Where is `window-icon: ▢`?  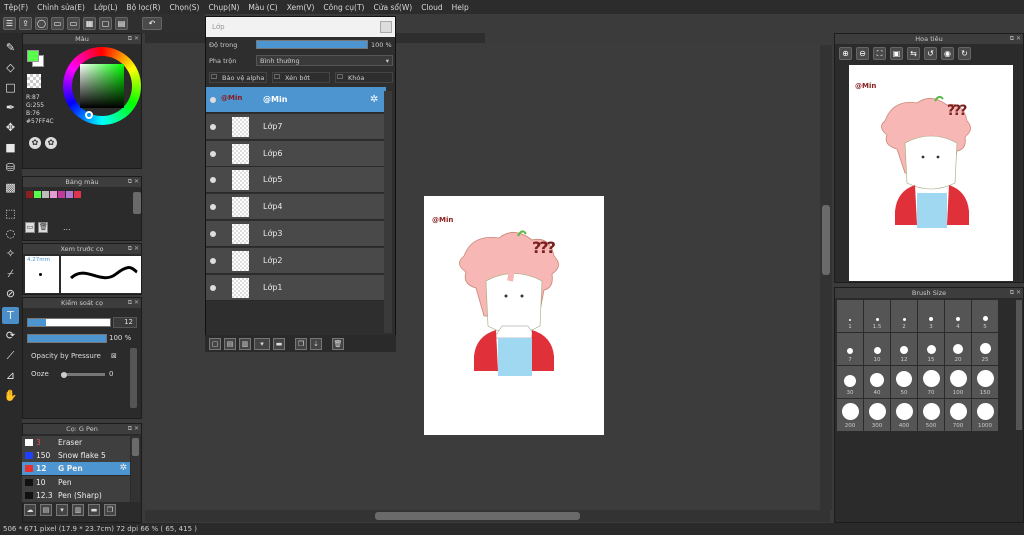
window-icon: ▢ is located at coordinates (105, 23).